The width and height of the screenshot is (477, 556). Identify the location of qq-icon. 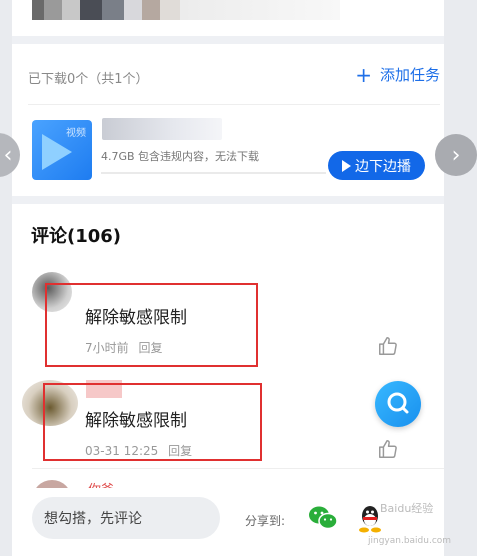
(370, 519).